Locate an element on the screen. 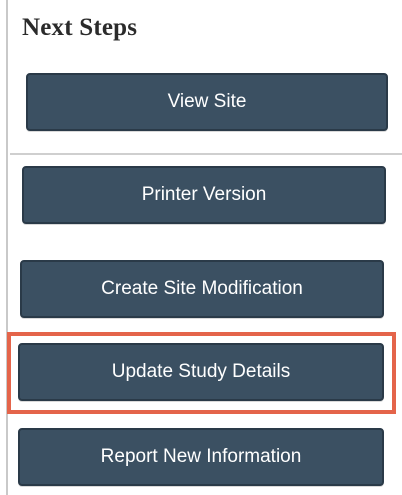 Image resolution: width=402 pixels, height=495 pixels. panel-title: Next Steps is located at coordinates (80, 27).